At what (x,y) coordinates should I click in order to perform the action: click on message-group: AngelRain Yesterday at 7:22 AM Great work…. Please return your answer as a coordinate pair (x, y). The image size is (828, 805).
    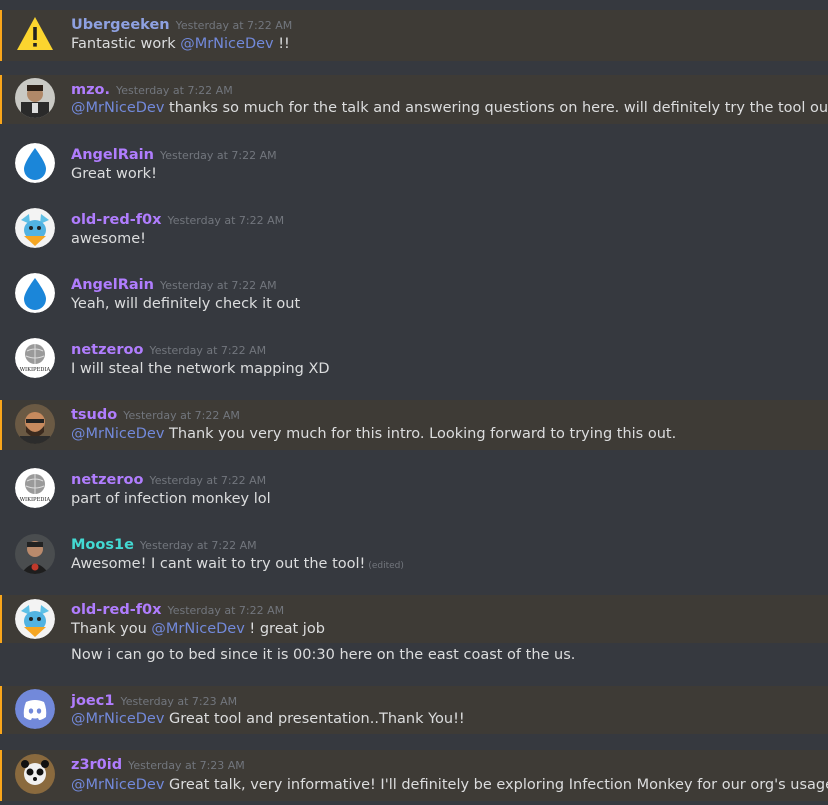
    Looking at the image, I should click on (414, 165).